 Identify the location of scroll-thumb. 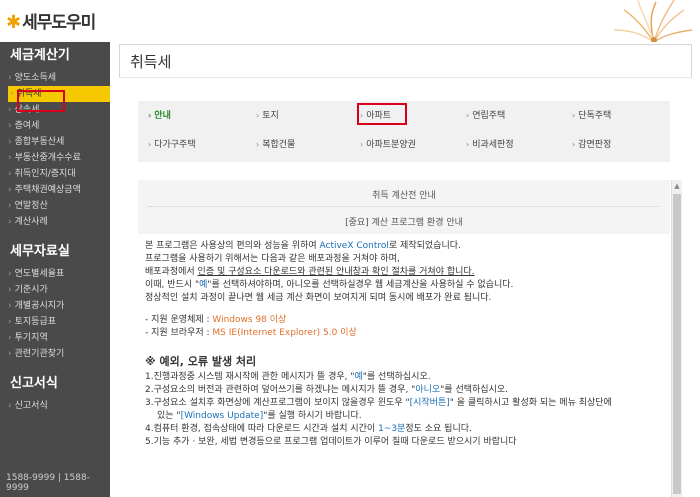
(677, 344).